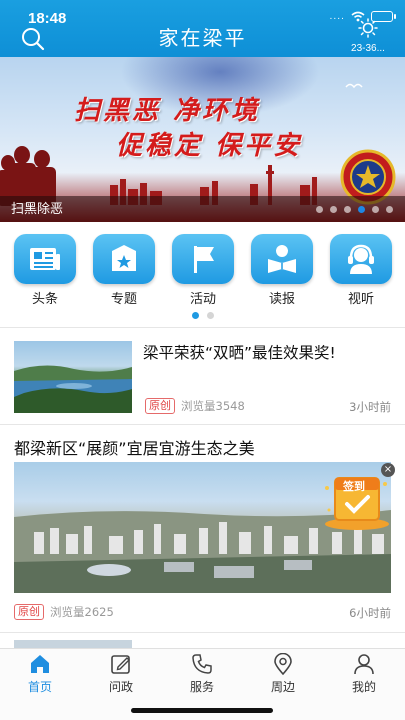 Image resolution: width=405 pixels, height=720 pixels. I want to click on banner-slogan-line2: 促稳定 保平安, so click(209, 146).